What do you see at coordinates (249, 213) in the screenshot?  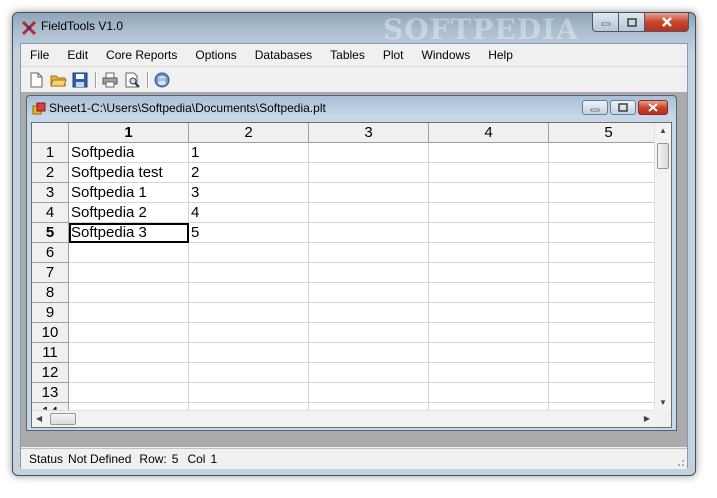 I see `grid-cell: 4` at bounding box center [249, 213].